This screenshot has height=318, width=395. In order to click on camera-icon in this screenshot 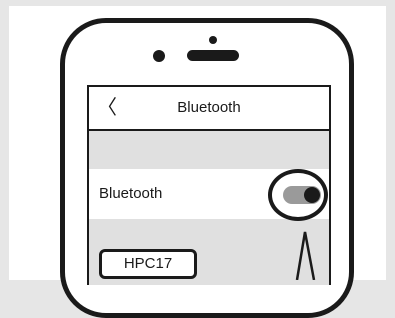, I will do `click(159, 56)`.